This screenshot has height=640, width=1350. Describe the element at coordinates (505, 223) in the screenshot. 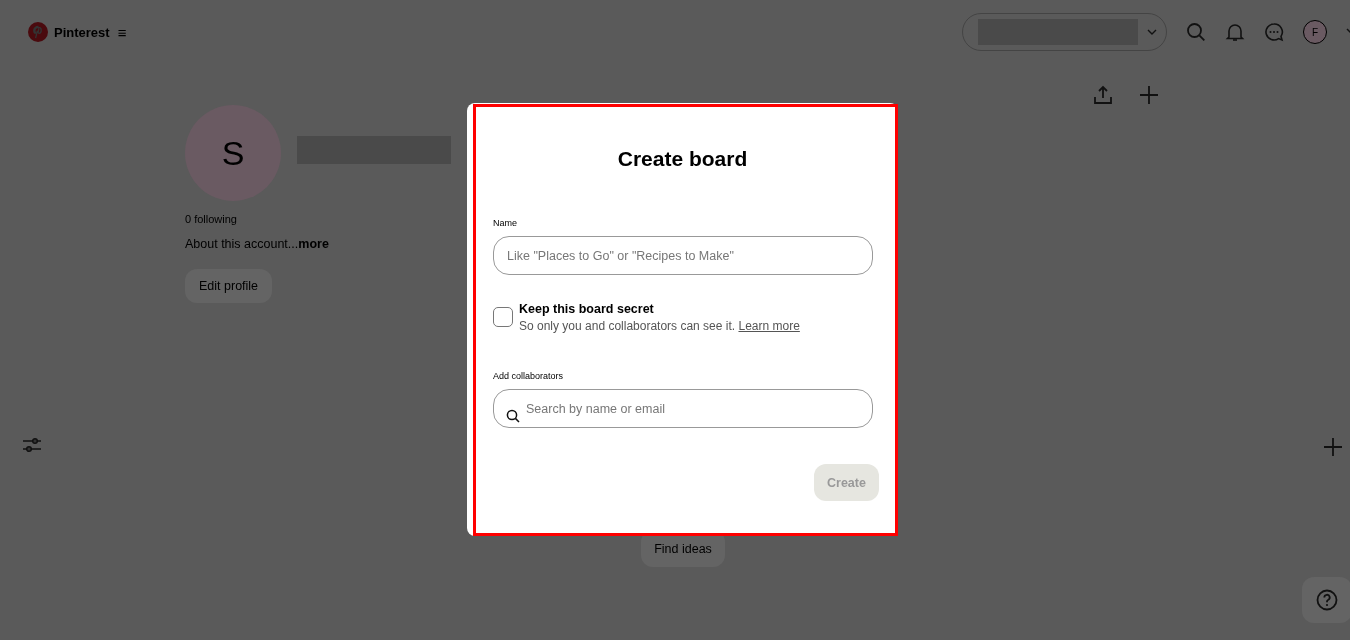

I see `field-label: Name` at that location.